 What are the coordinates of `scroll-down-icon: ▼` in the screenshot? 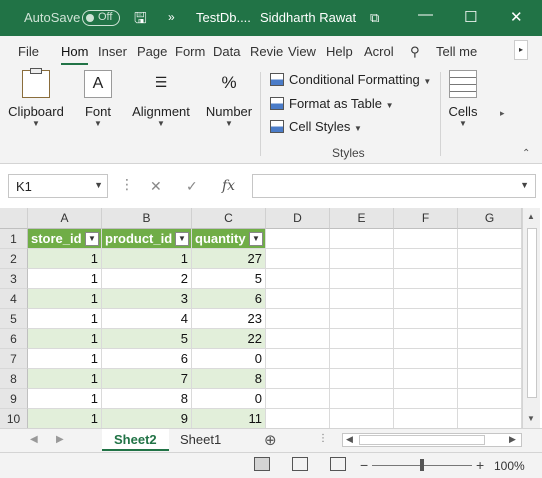 It's located at (531, 418).